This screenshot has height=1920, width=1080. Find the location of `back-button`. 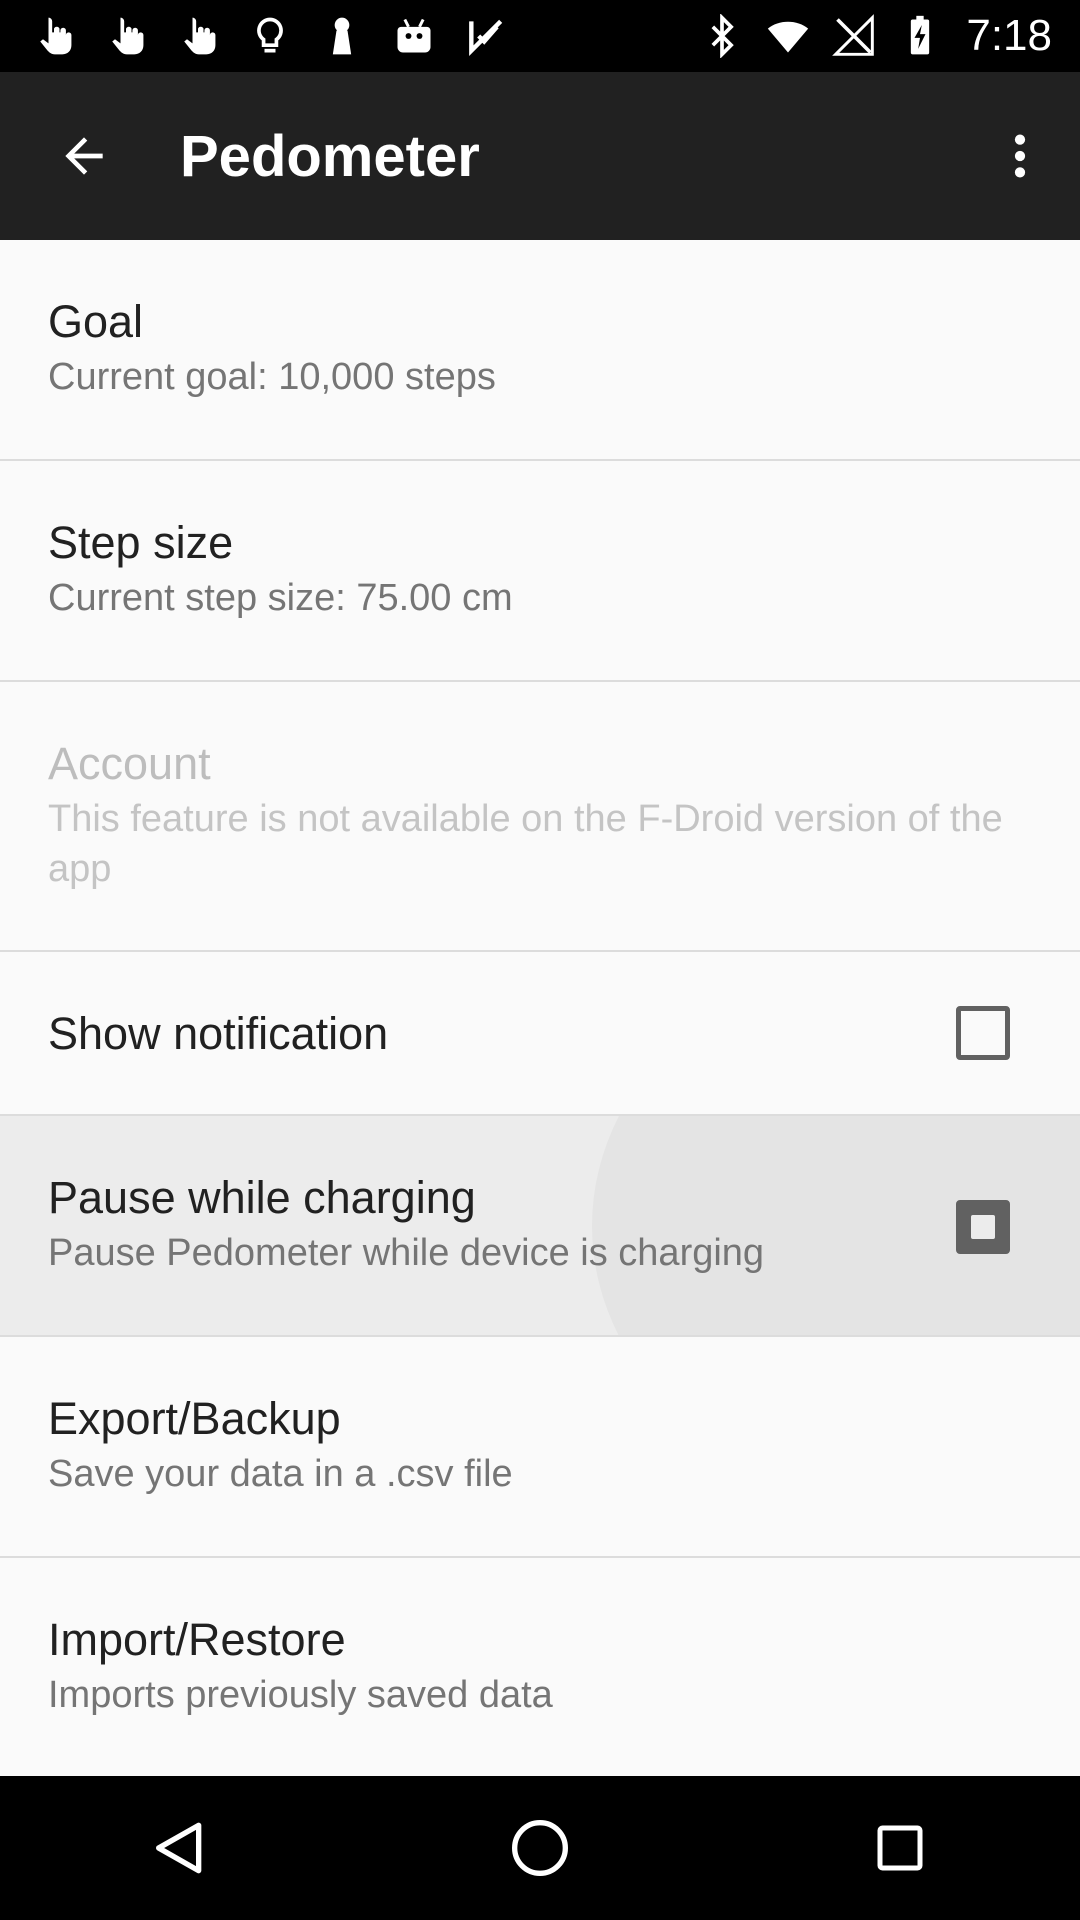

back-button is located at coordinates (84, 156).